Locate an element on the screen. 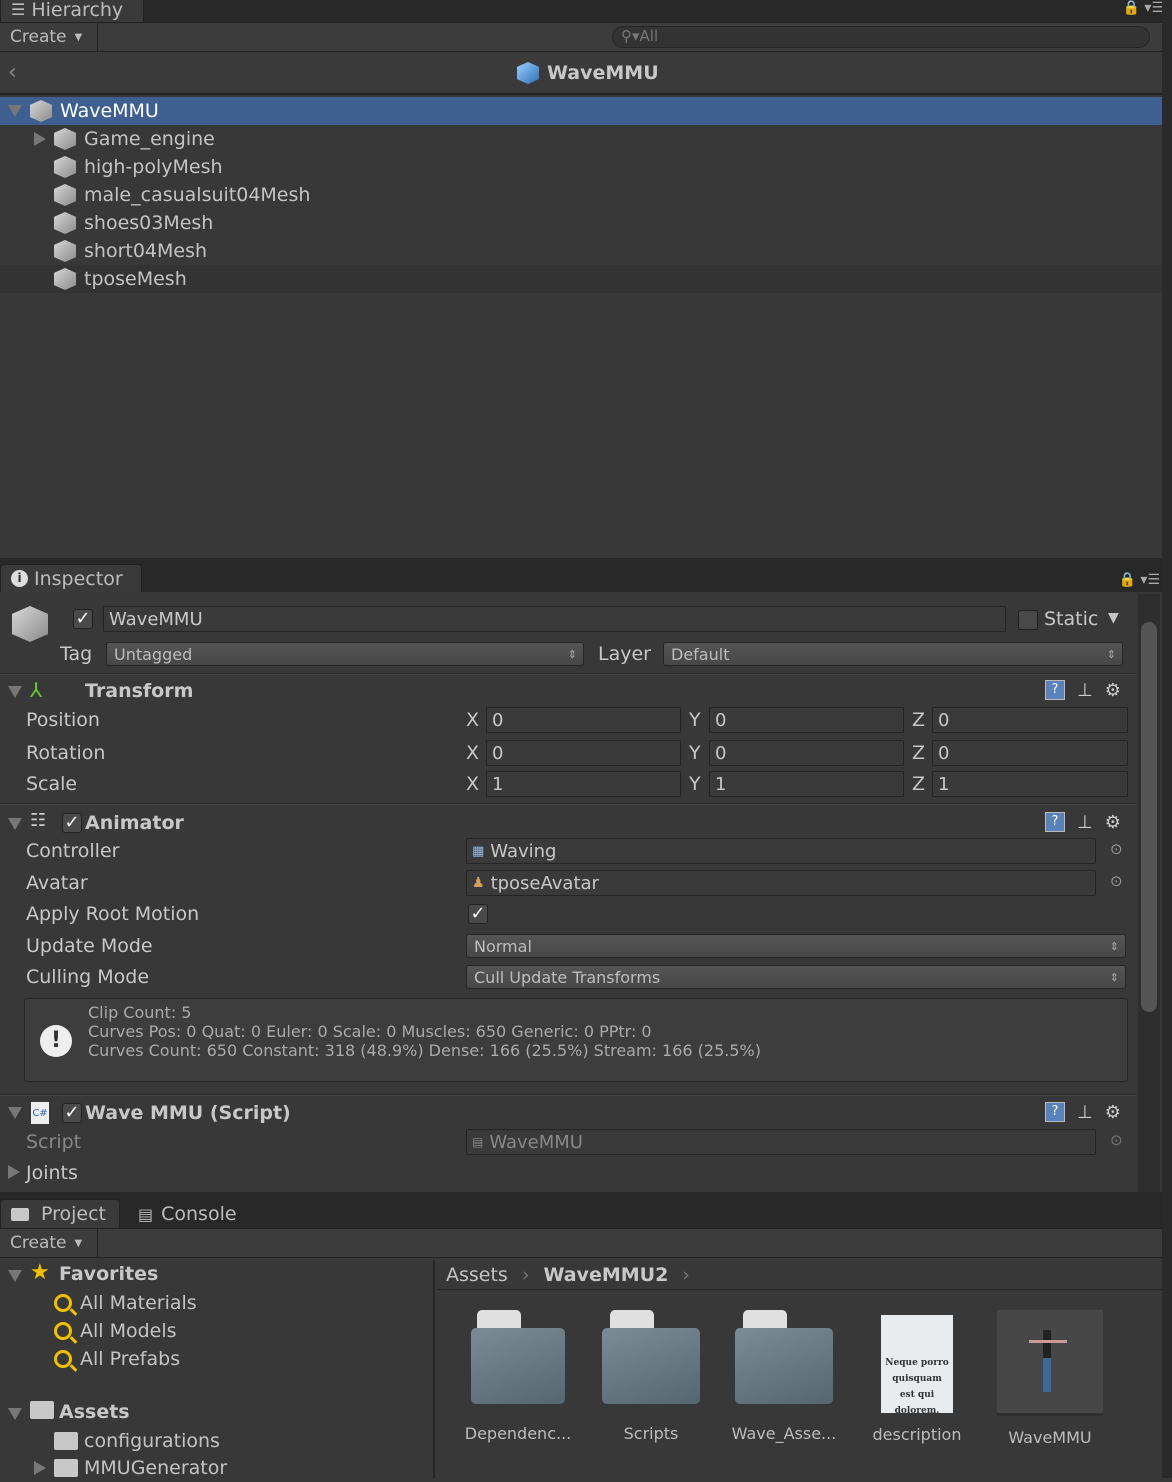 Image resolution: width=1172 pixels, height=1482 pixels. favorite-item: All Materials is located at coordinates (125, 1303).